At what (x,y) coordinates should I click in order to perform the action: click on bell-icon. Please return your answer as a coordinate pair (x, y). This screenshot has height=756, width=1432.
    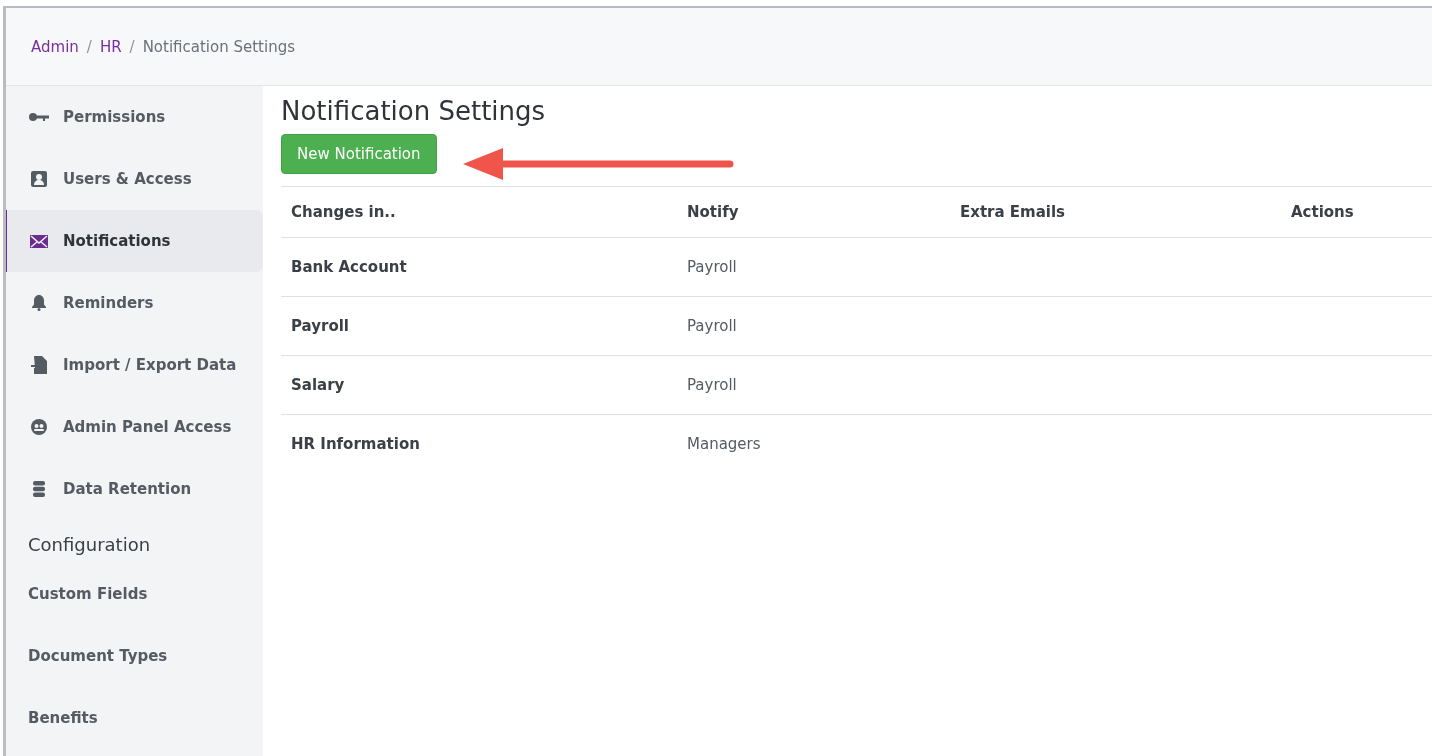
    Looking at the image, I should click on (39, 303).